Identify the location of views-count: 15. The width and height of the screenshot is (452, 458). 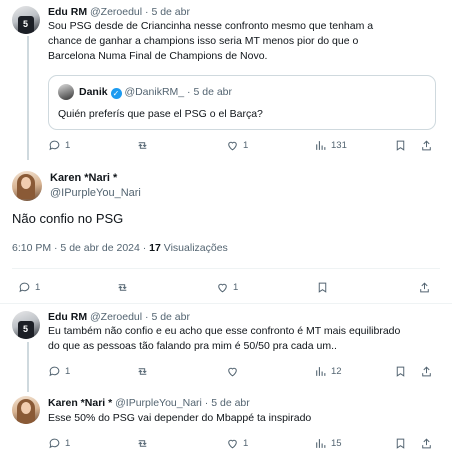
(336, 443).